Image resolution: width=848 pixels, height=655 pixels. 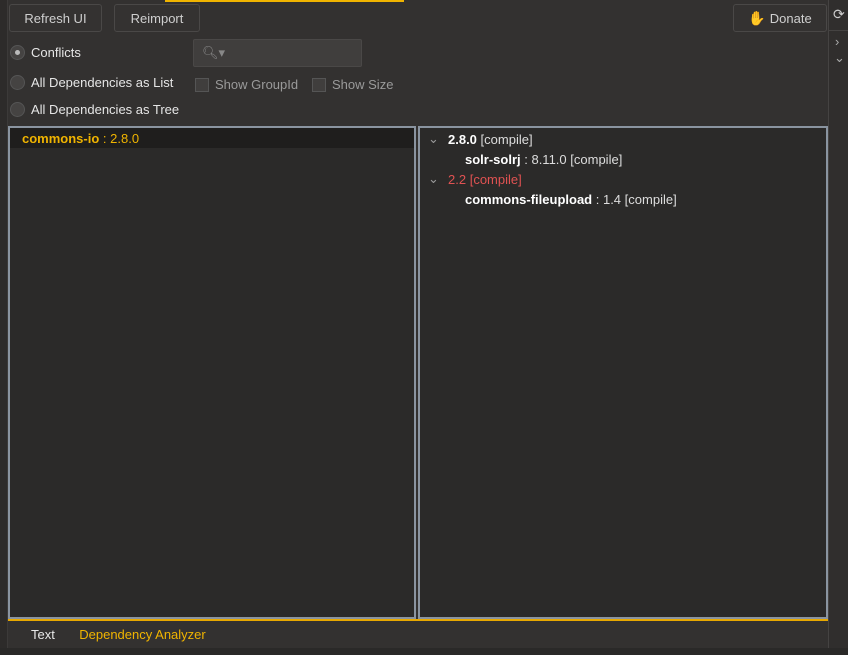 What do you see at coordinates (457, 179) in the screenshot?
I see `node-version: 2.2` at bounding box center [457, 179].